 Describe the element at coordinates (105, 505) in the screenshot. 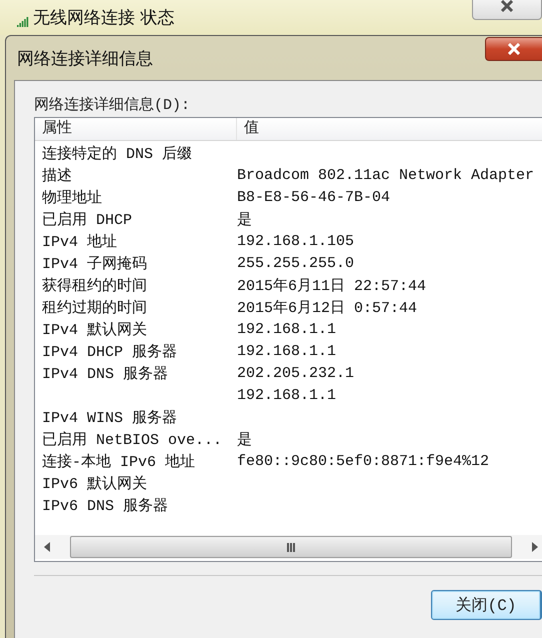

I see `property-cell-text: IPv6 DNS 服务器` at that location.